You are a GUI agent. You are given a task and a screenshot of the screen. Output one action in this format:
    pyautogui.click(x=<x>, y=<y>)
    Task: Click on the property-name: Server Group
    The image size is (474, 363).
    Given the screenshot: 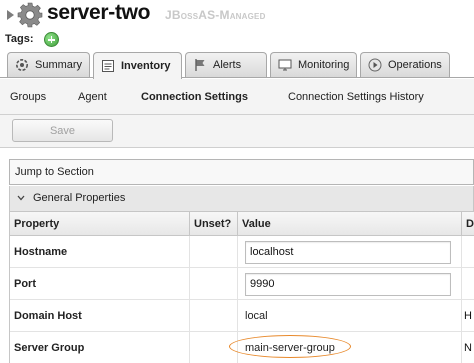 What is the action you would take?
    pyautogui.click(x=100, y=347)
    